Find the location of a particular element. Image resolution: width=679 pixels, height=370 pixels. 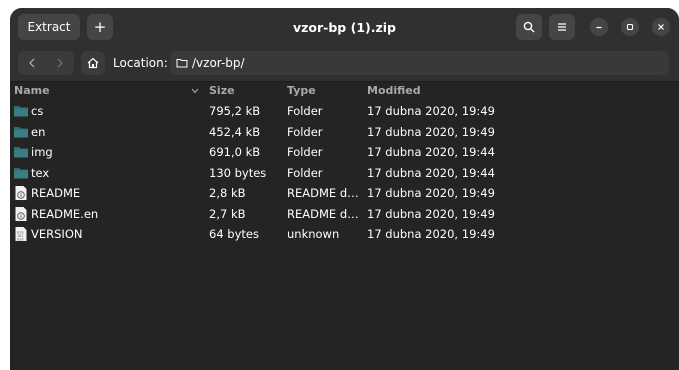

maximize-icon is located at coordinates (630, 27).